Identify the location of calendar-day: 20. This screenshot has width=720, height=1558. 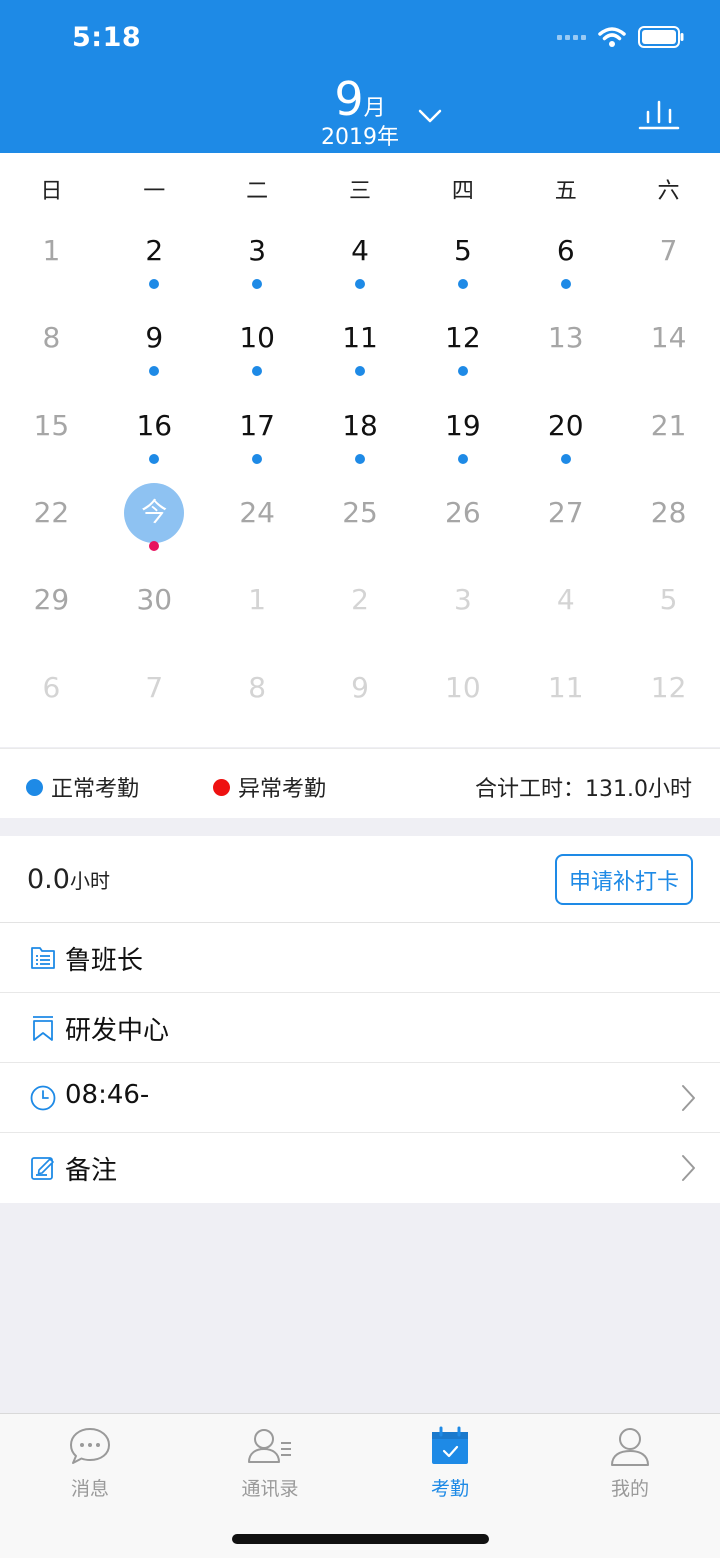
(565, 441).